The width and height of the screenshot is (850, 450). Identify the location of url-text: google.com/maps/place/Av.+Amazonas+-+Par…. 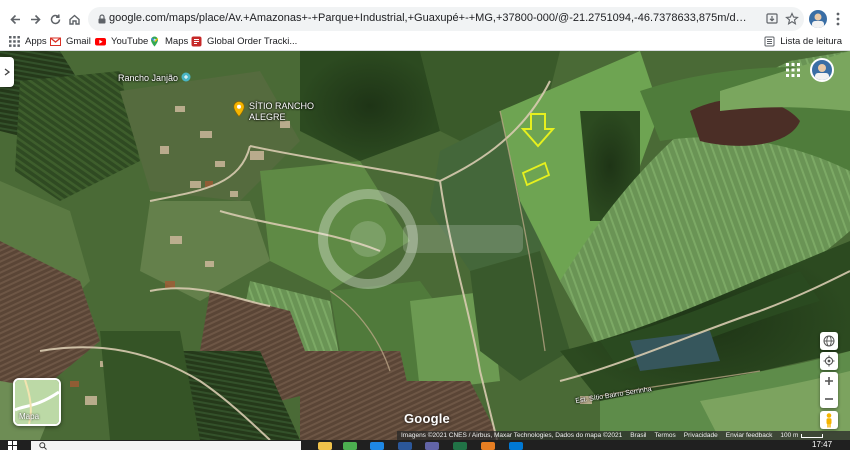
(429, 18).